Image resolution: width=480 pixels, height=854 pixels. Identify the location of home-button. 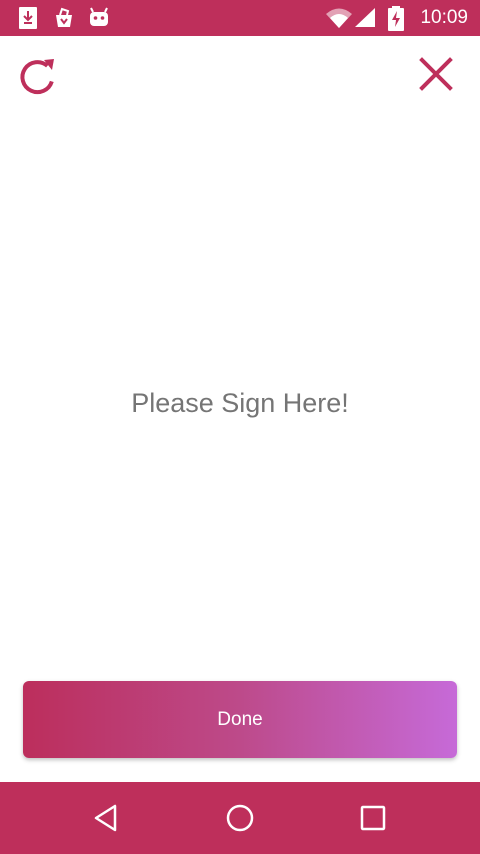
(240, 818).